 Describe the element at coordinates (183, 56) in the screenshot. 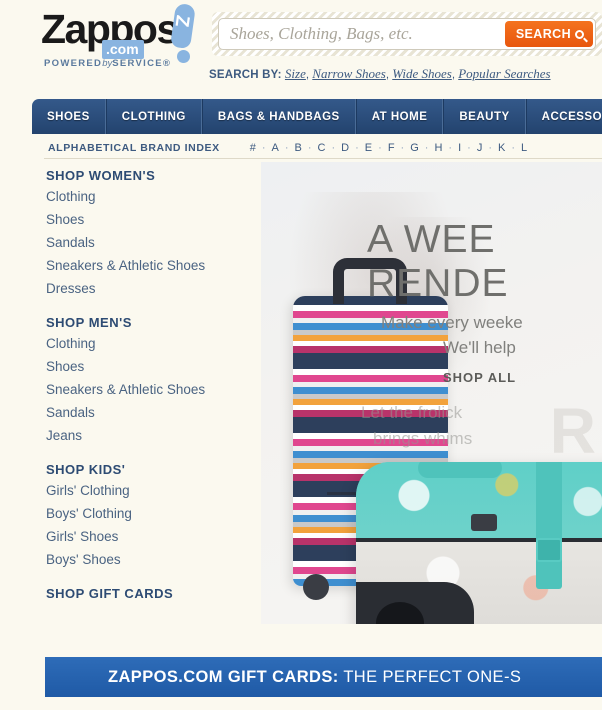

I see `logo-dot-icon` at that location.